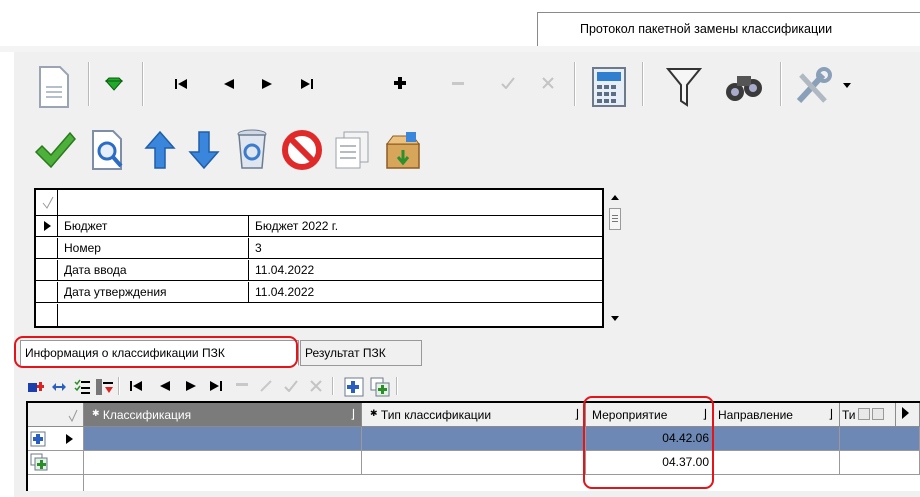 Image resolution: width=920 pixels, height=497 pixels. Describe the element at coordinates (380, 387) in the screenshot. I see `add-sibling-icon` at that location.